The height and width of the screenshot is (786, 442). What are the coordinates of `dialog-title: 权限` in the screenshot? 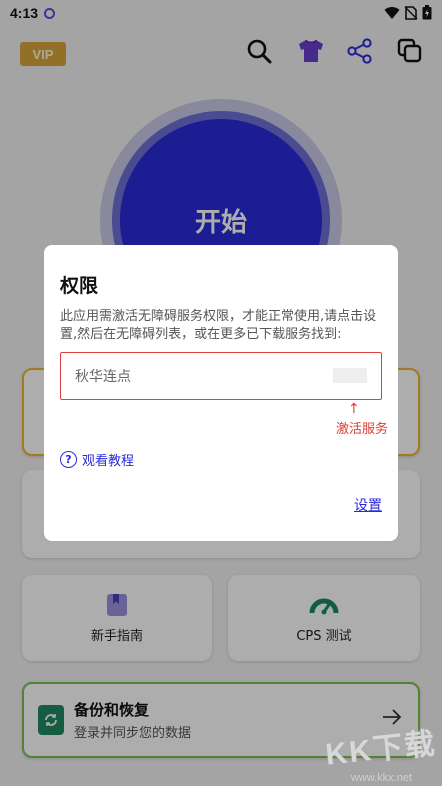 It's located at (79, 286).